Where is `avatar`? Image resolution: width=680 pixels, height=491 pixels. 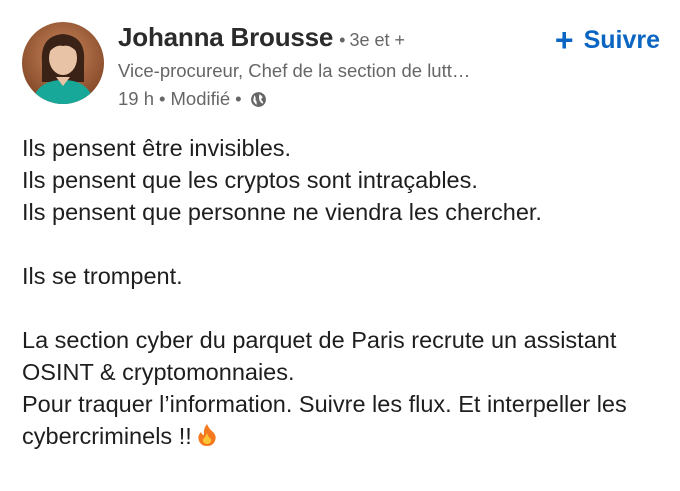 avatar is located at coordinates (63, 63).